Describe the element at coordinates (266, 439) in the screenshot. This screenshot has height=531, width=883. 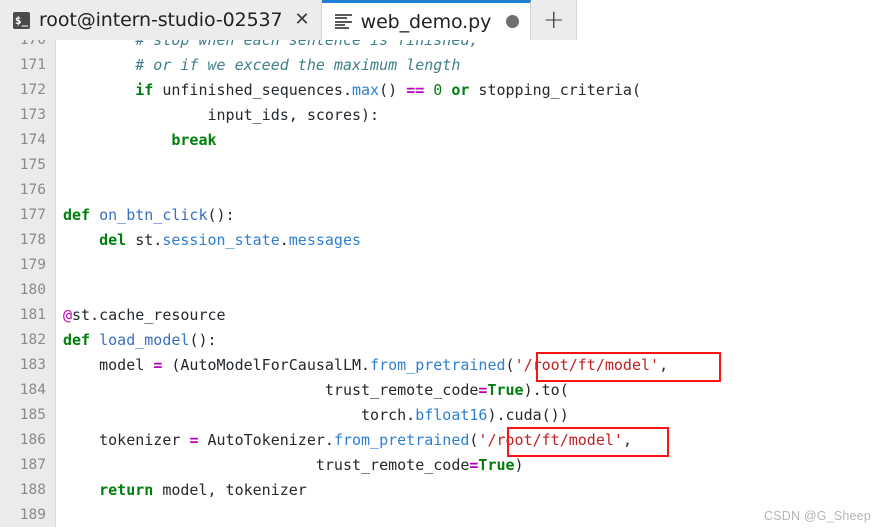
I see `code-token: AutoTokenizer.` at that location.